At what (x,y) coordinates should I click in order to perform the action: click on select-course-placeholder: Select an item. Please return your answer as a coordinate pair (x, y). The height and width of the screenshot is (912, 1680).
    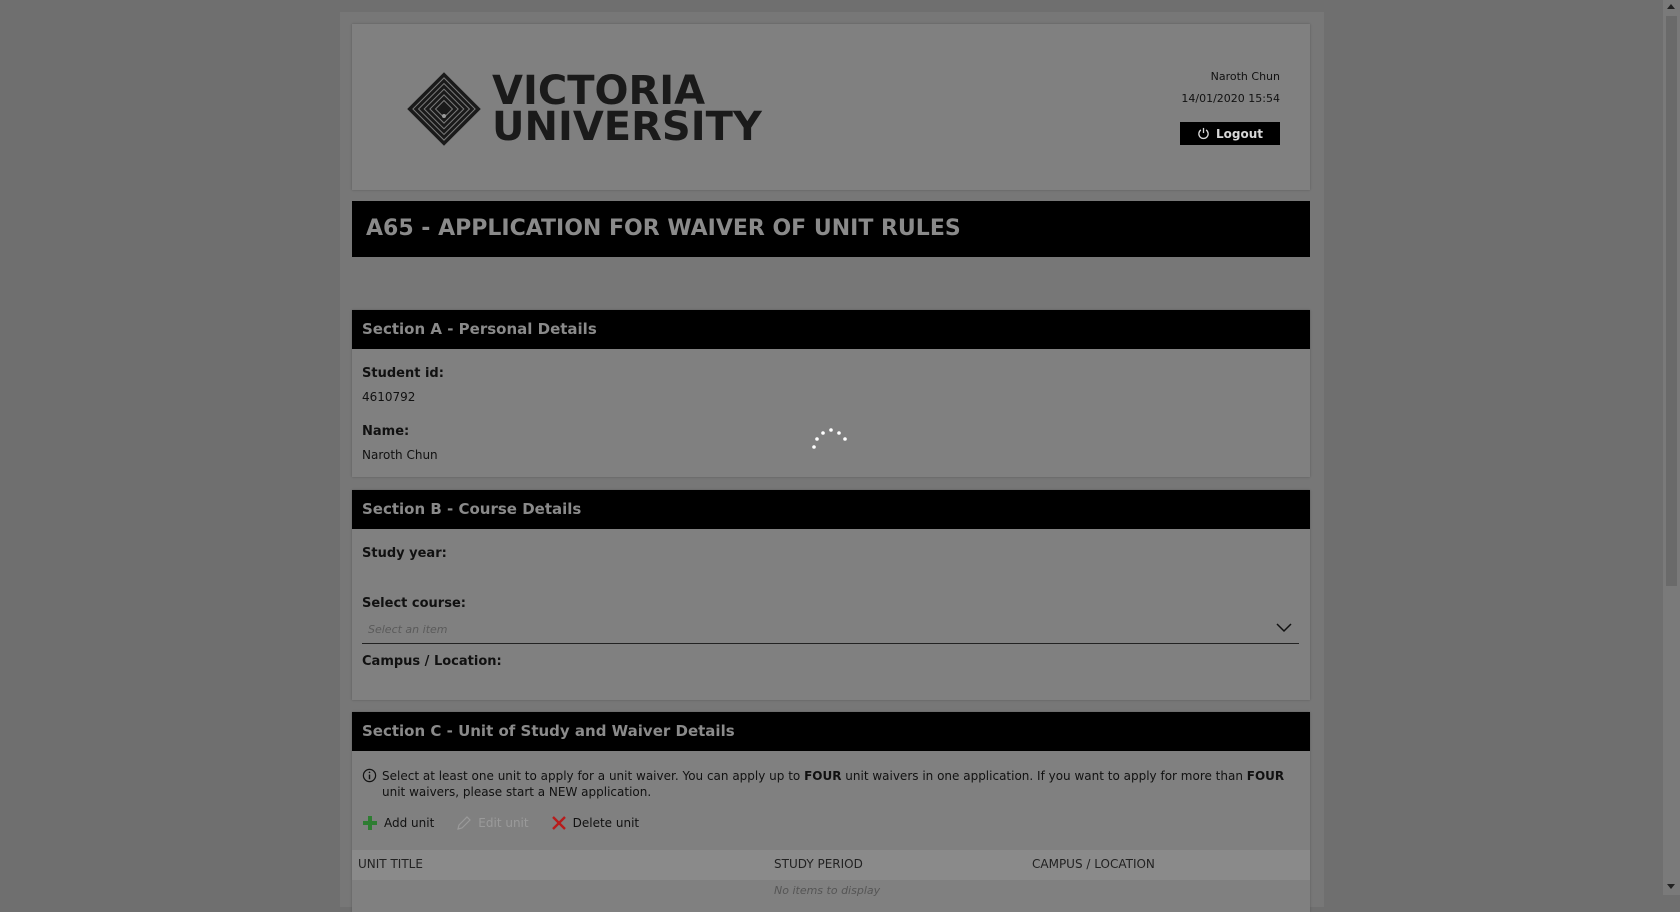
    Looking at the image, I should click on (408, 629).